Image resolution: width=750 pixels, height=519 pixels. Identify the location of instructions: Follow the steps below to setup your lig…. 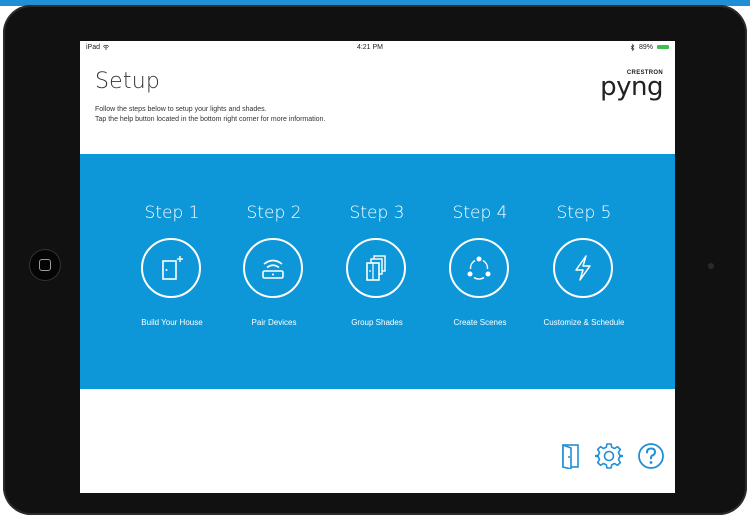
(210, 115).